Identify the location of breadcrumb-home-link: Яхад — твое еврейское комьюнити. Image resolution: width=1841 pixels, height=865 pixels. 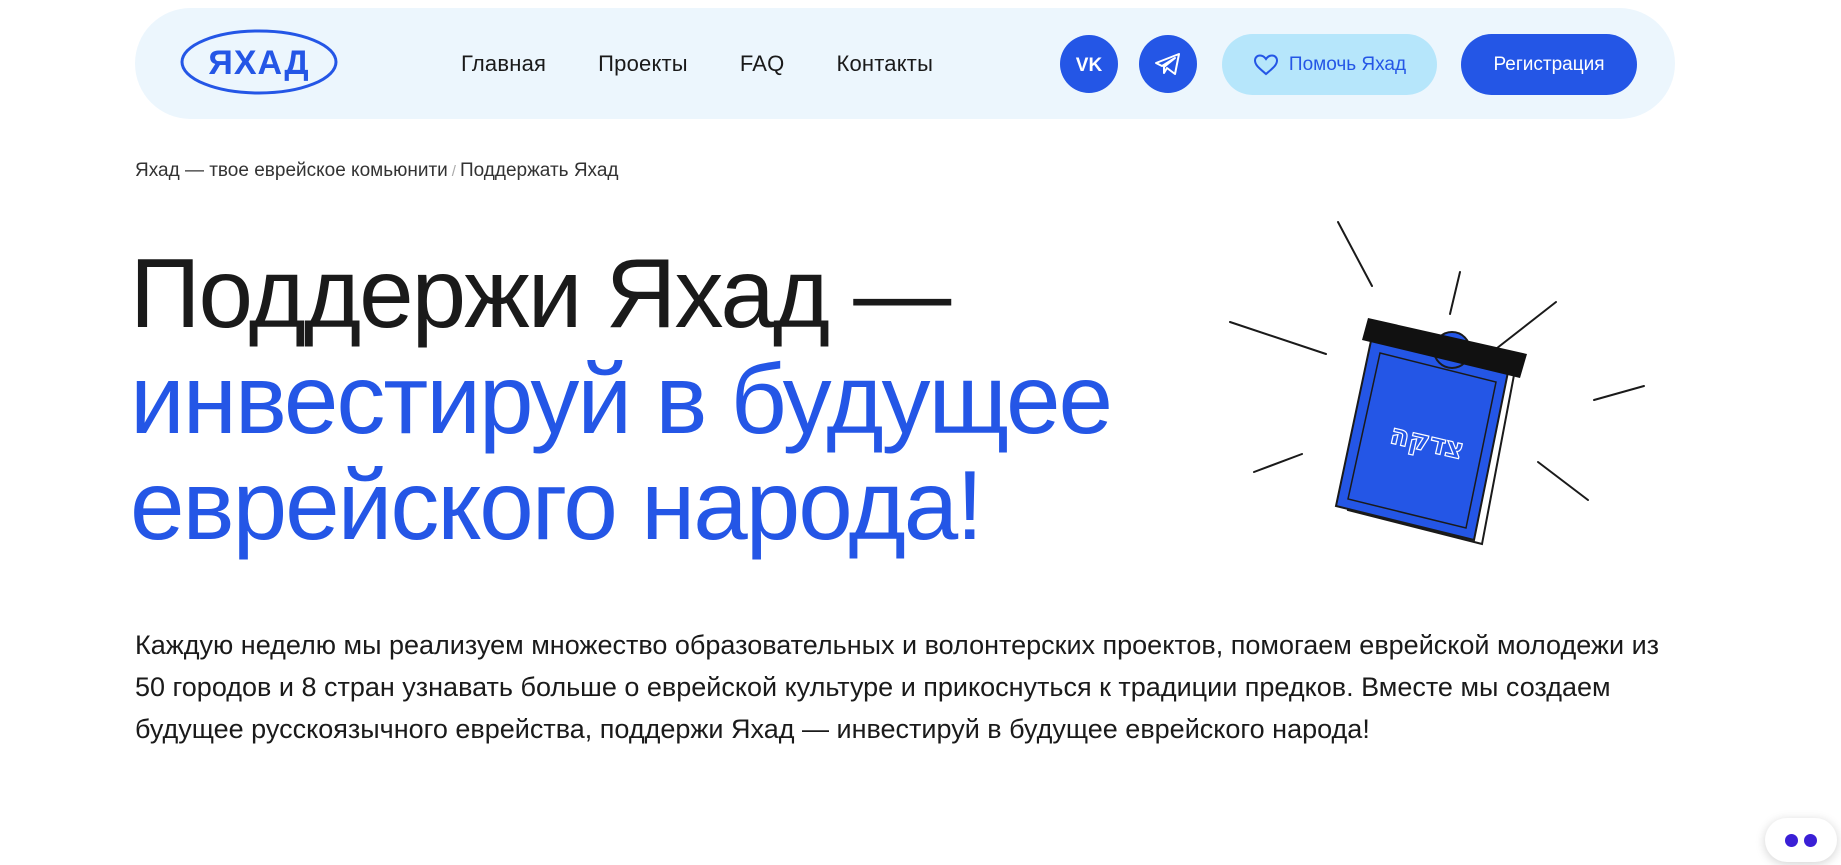
(291, 170).